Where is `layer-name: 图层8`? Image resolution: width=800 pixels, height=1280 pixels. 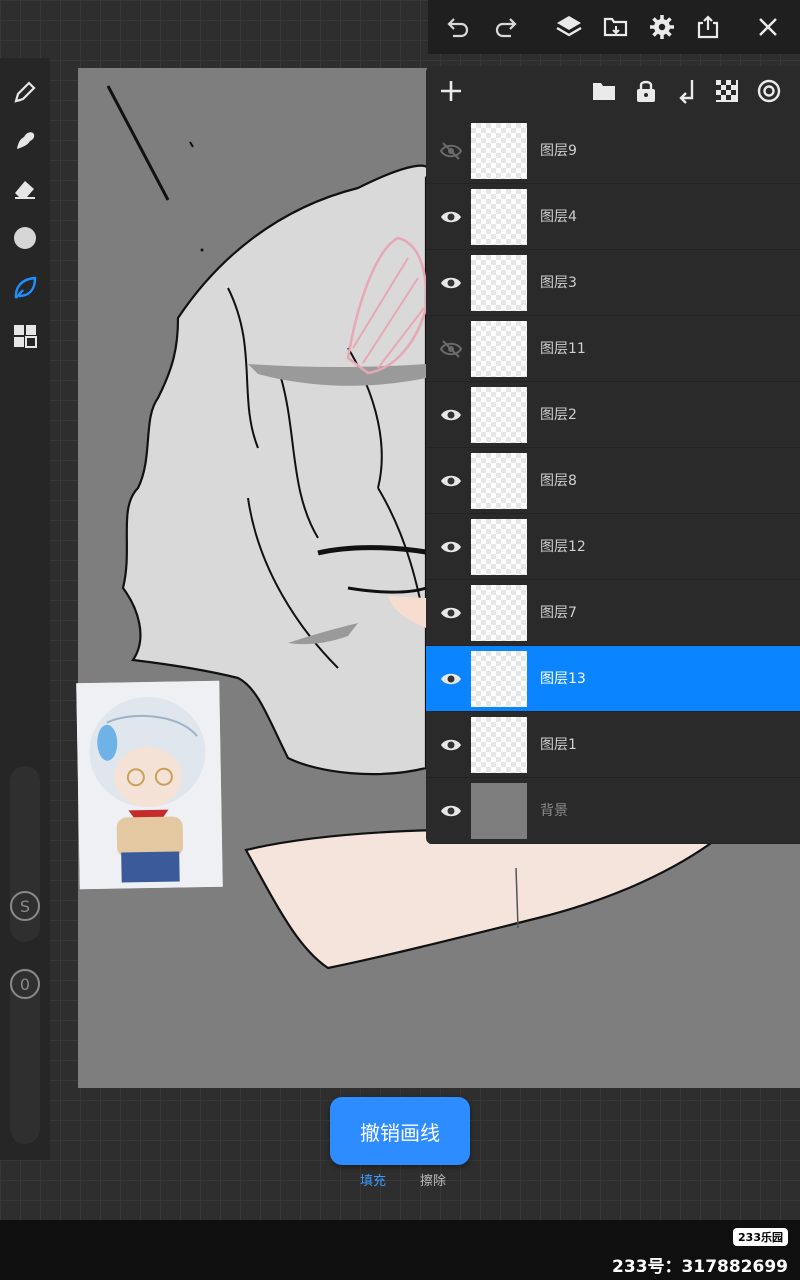
layer-name: 图层8 is located at coordinates (558, 481).